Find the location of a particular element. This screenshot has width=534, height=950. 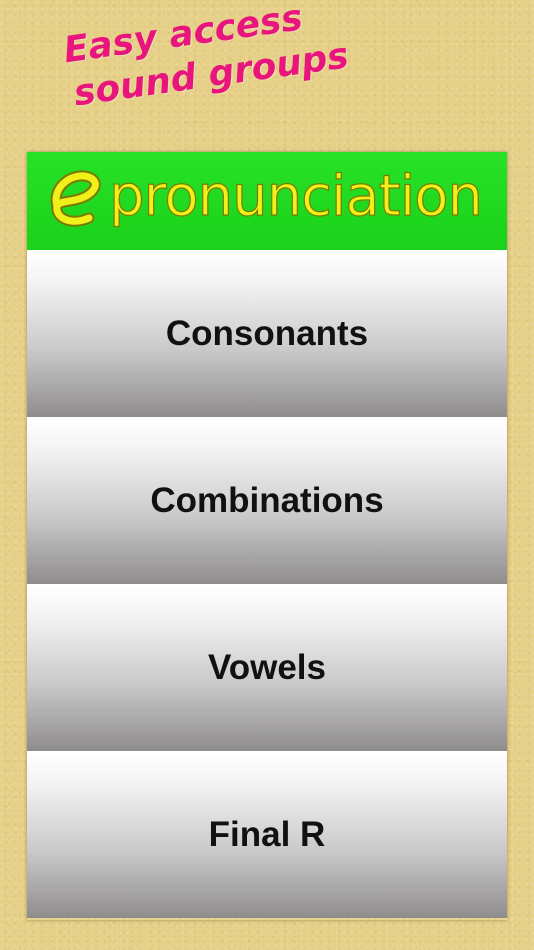

app-title: pronunciation is located at coordinates (295, 196).